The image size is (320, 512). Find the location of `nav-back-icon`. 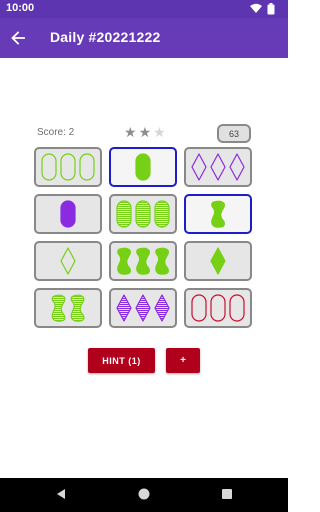

nav-back-icon is located at coordinates (61, 494).